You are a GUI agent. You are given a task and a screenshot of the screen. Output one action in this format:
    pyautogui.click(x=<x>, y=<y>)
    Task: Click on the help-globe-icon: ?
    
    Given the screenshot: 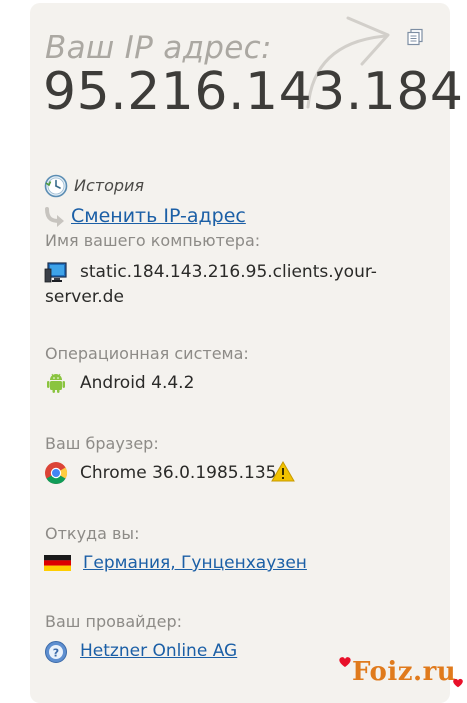 What is the action you would take?
    pyautogui.click(x=56, y=652)
    